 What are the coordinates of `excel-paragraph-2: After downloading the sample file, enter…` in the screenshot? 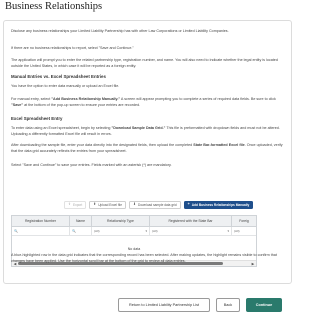 It's located at (147, 148).